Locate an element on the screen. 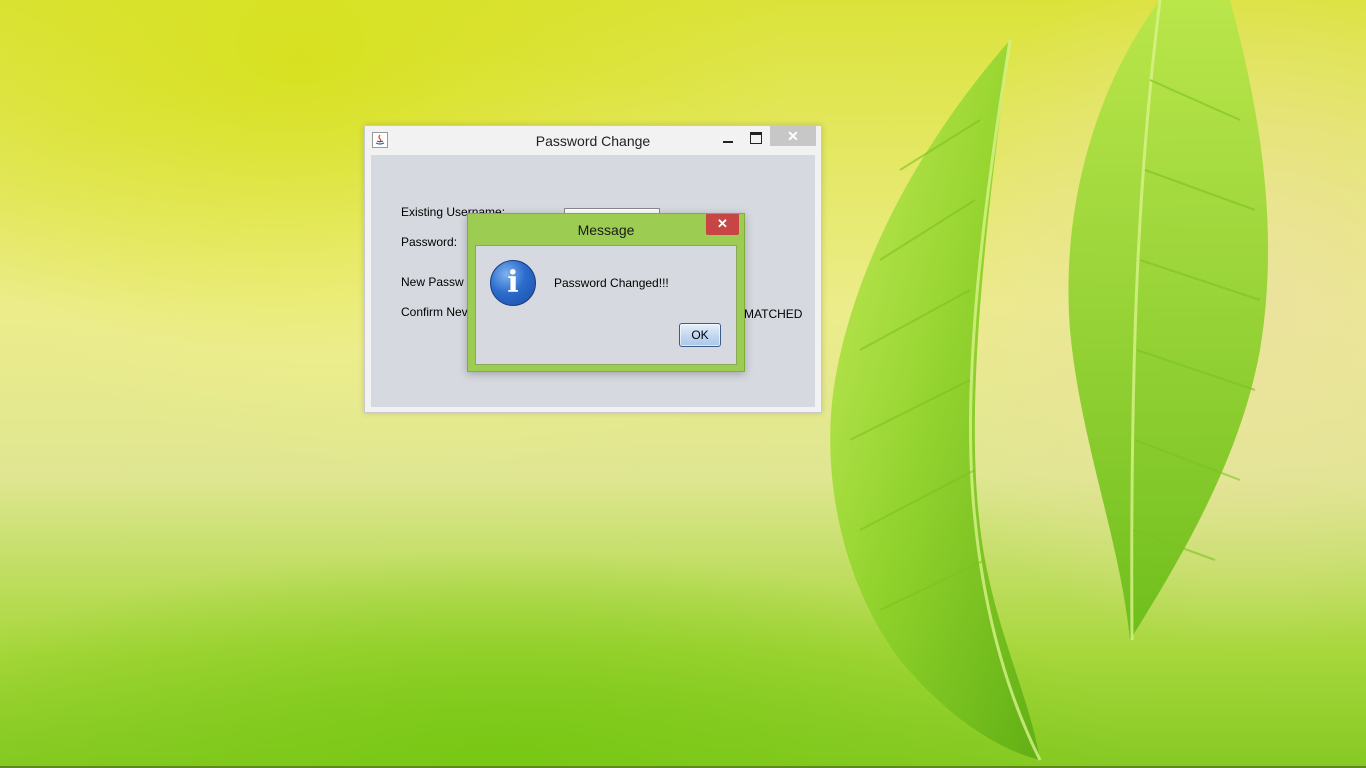 The width and height of the screenshot is (1366, 768). dialog-close-button: ✕ is located at coordinates (722, 224).